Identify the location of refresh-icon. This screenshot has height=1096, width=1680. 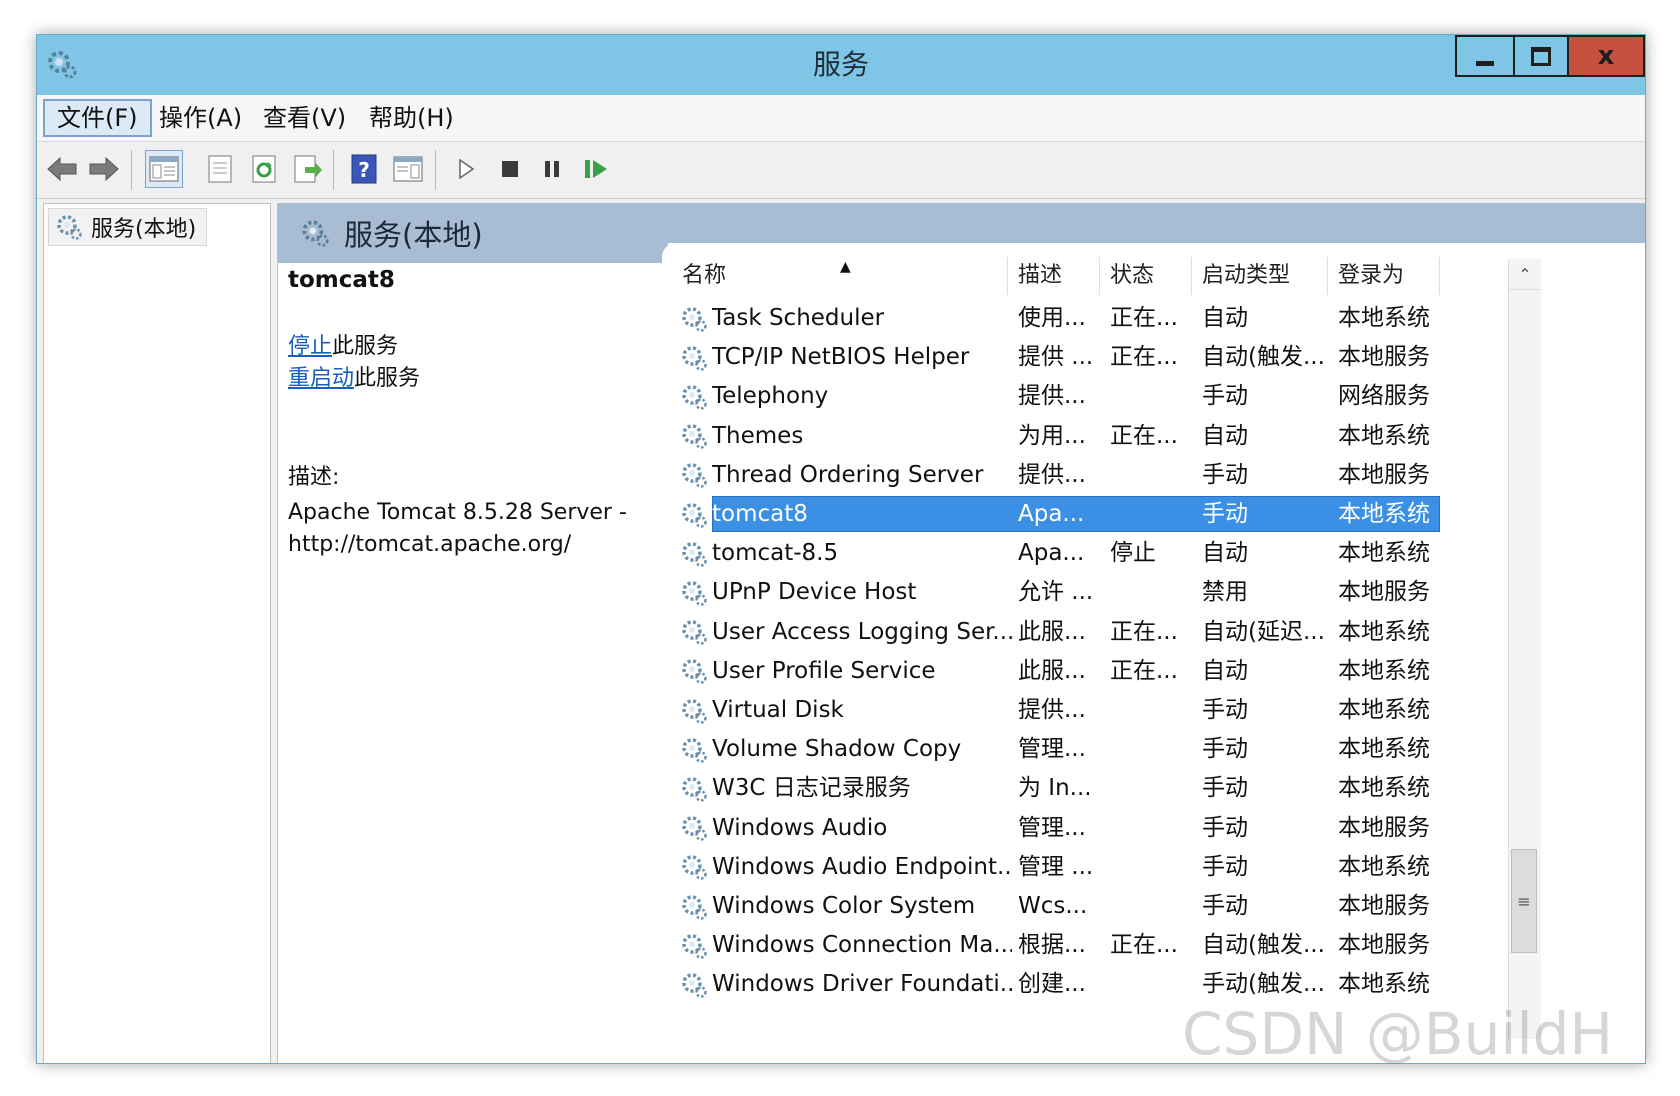
(264, 169).